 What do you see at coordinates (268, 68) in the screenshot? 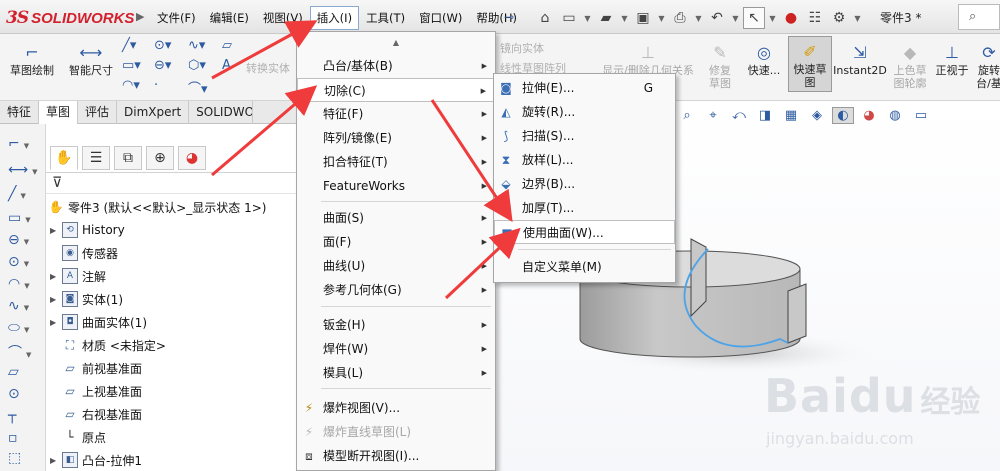
I see `convert-entities-label: 转换实体` at bounding box center [268, 68].